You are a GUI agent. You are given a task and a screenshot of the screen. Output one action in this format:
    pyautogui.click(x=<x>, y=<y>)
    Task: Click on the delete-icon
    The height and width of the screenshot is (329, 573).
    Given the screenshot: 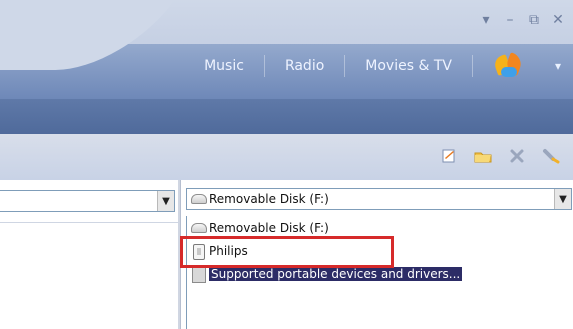 What is the action you would take?
    pyautogui.click(x=517, y=156)
    